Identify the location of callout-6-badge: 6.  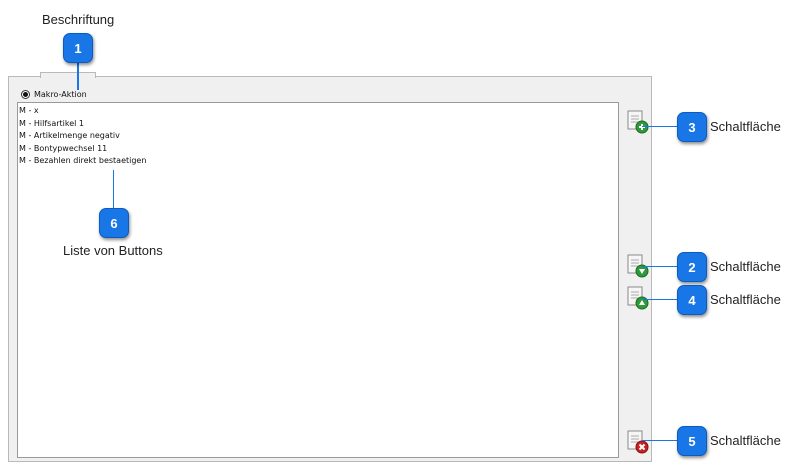
(114, 223).